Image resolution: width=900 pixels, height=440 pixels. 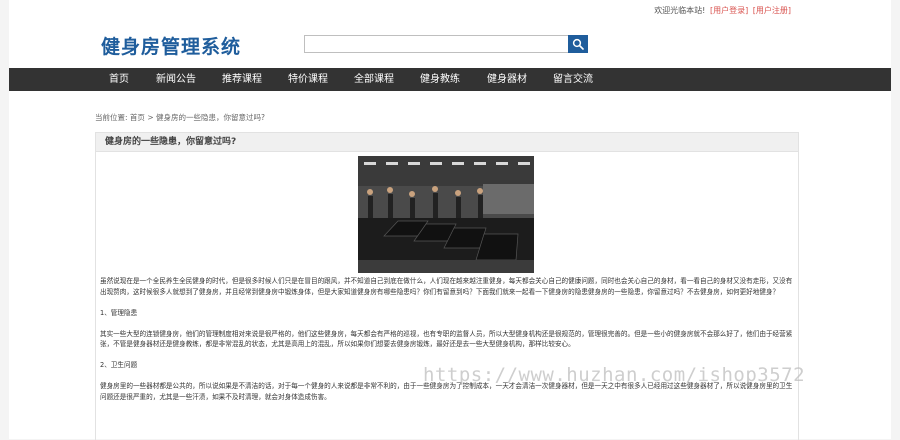 I want to click on nav-item-recommended-courses: 推荐课程, so click(x=242, y=79).